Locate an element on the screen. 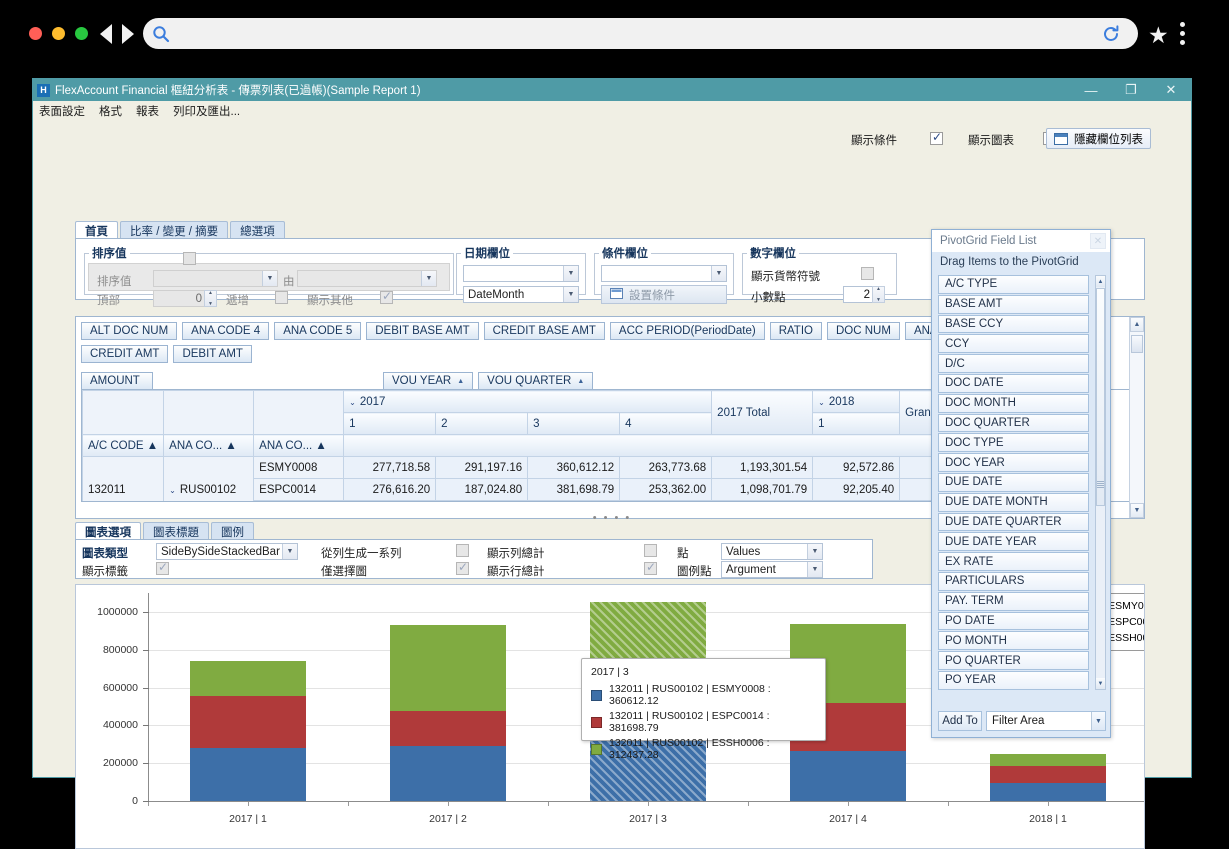 This screenshot has width=1229, height=849. close-icon: ✕ is located at coordinates (1098, 241).